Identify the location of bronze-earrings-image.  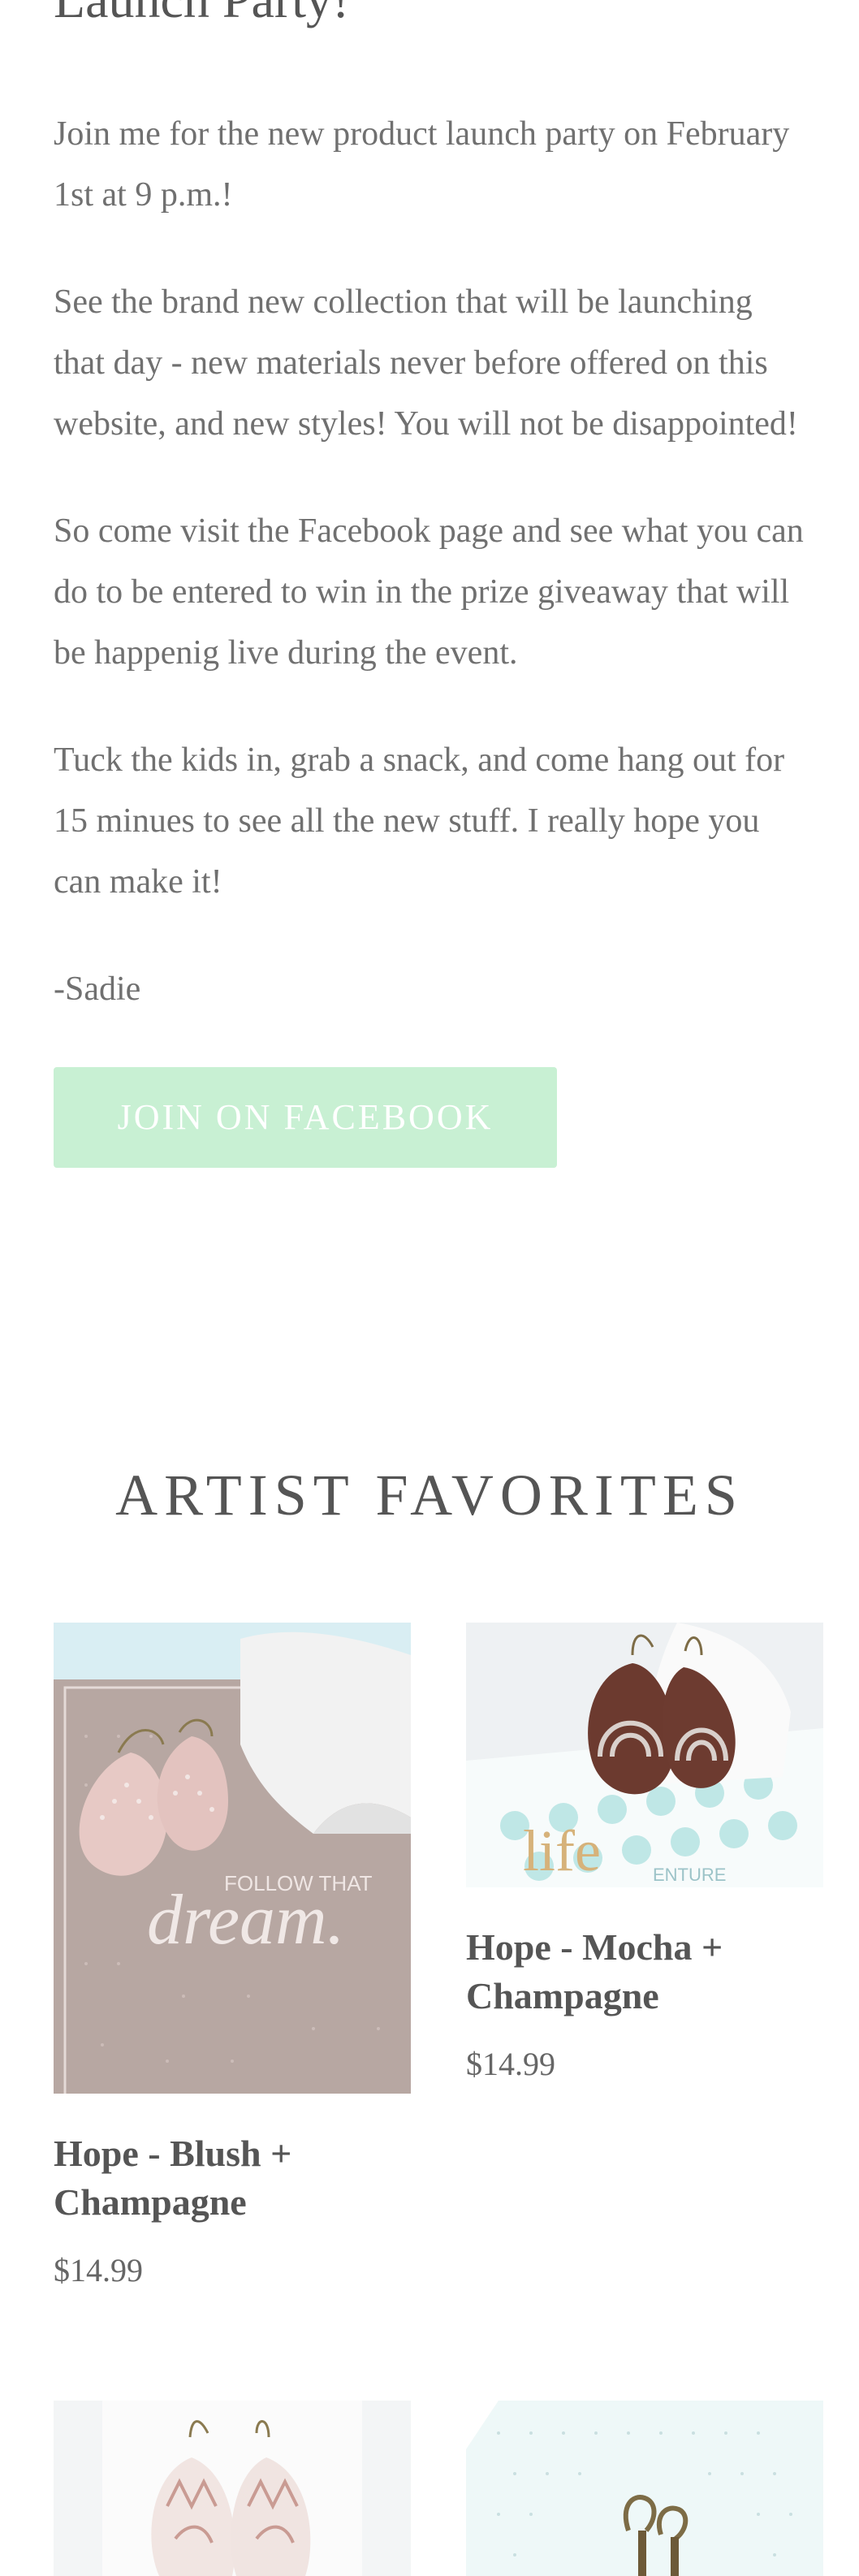
(645, 2489).